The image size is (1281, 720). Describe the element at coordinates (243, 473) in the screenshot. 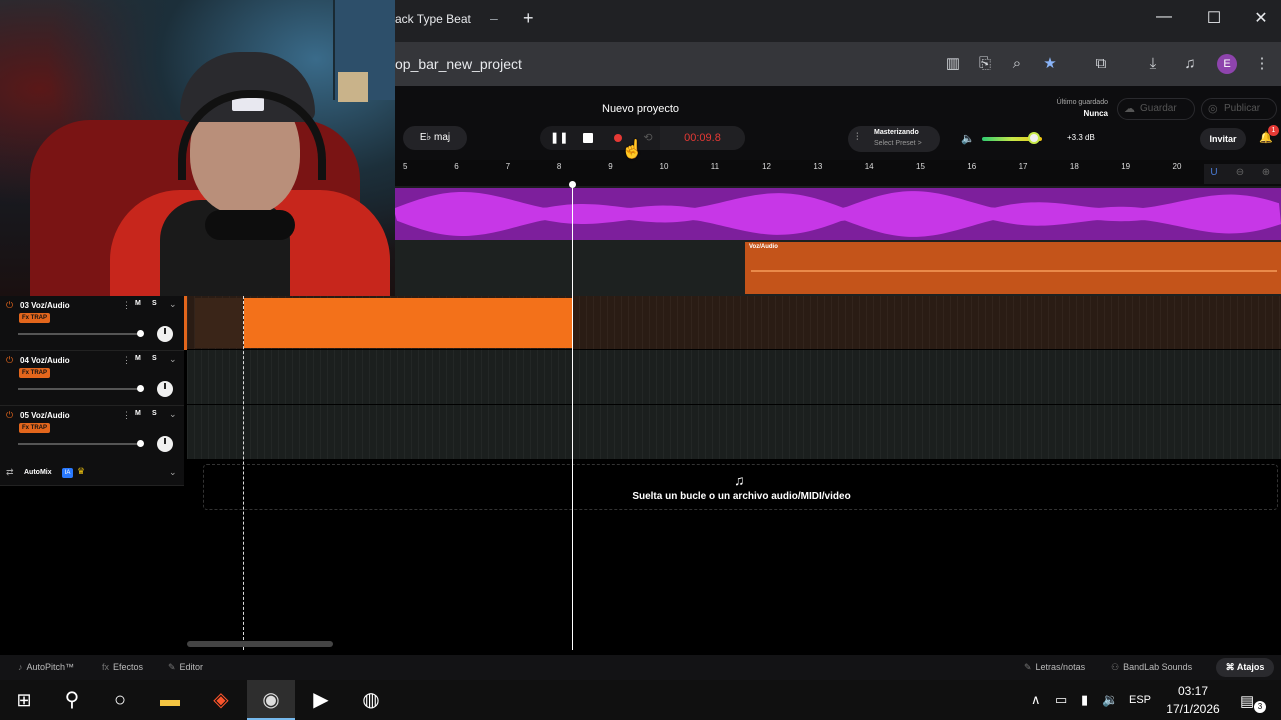

I see `loop-start-marker` at that location.